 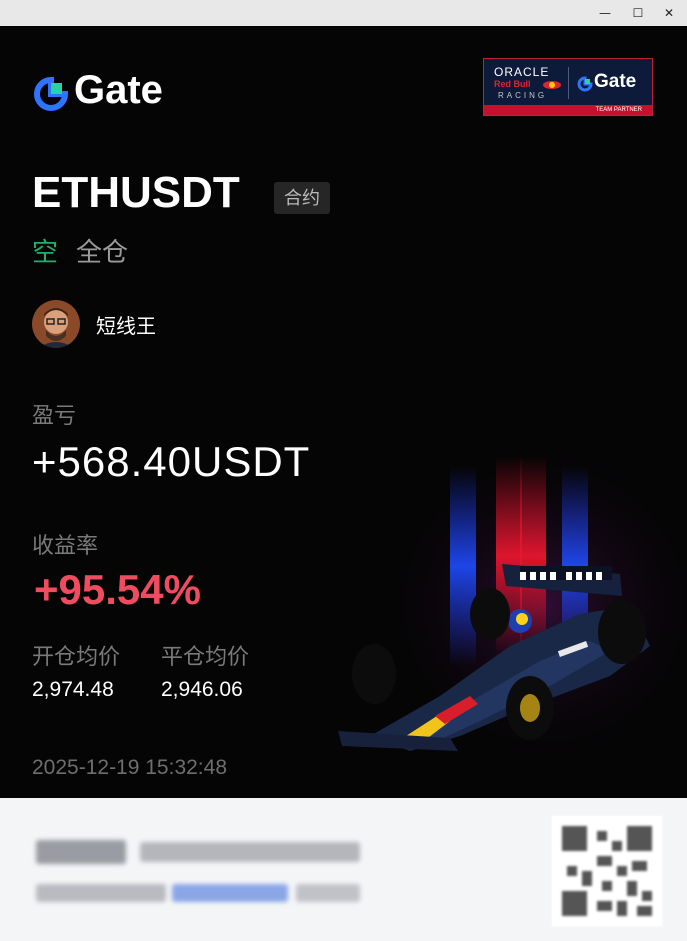 I want to click on qr-code, so click(x=607, y=871).